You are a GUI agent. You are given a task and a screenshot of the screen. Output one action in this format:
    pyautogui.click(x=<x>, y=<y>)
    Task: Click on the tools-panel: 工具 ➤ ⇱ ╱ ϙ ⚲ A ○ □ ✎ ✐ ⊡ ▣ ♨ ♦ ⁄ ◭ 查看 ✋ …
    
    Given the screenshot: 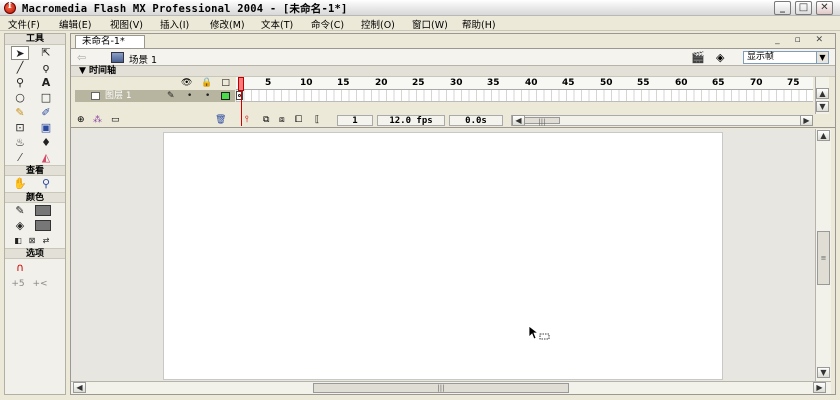 What is the action you would take?
    pyautogui.click(x=35, y=214)
    